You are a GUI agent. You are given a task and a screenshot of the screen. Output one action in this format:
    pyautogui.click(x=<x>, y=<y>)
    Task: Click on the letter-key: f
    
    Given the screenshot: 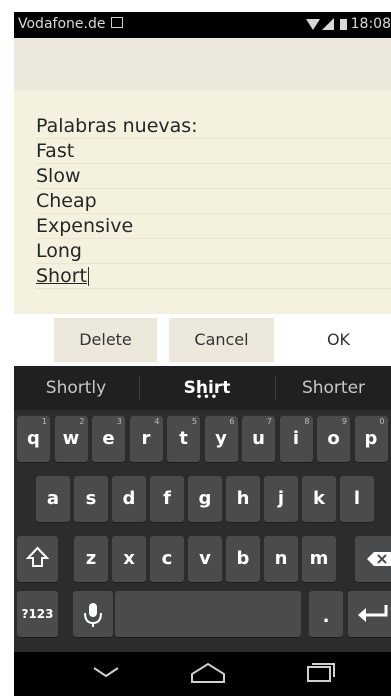 What is the action you would take?
    pyautogui.click(x=167, y=499)
    